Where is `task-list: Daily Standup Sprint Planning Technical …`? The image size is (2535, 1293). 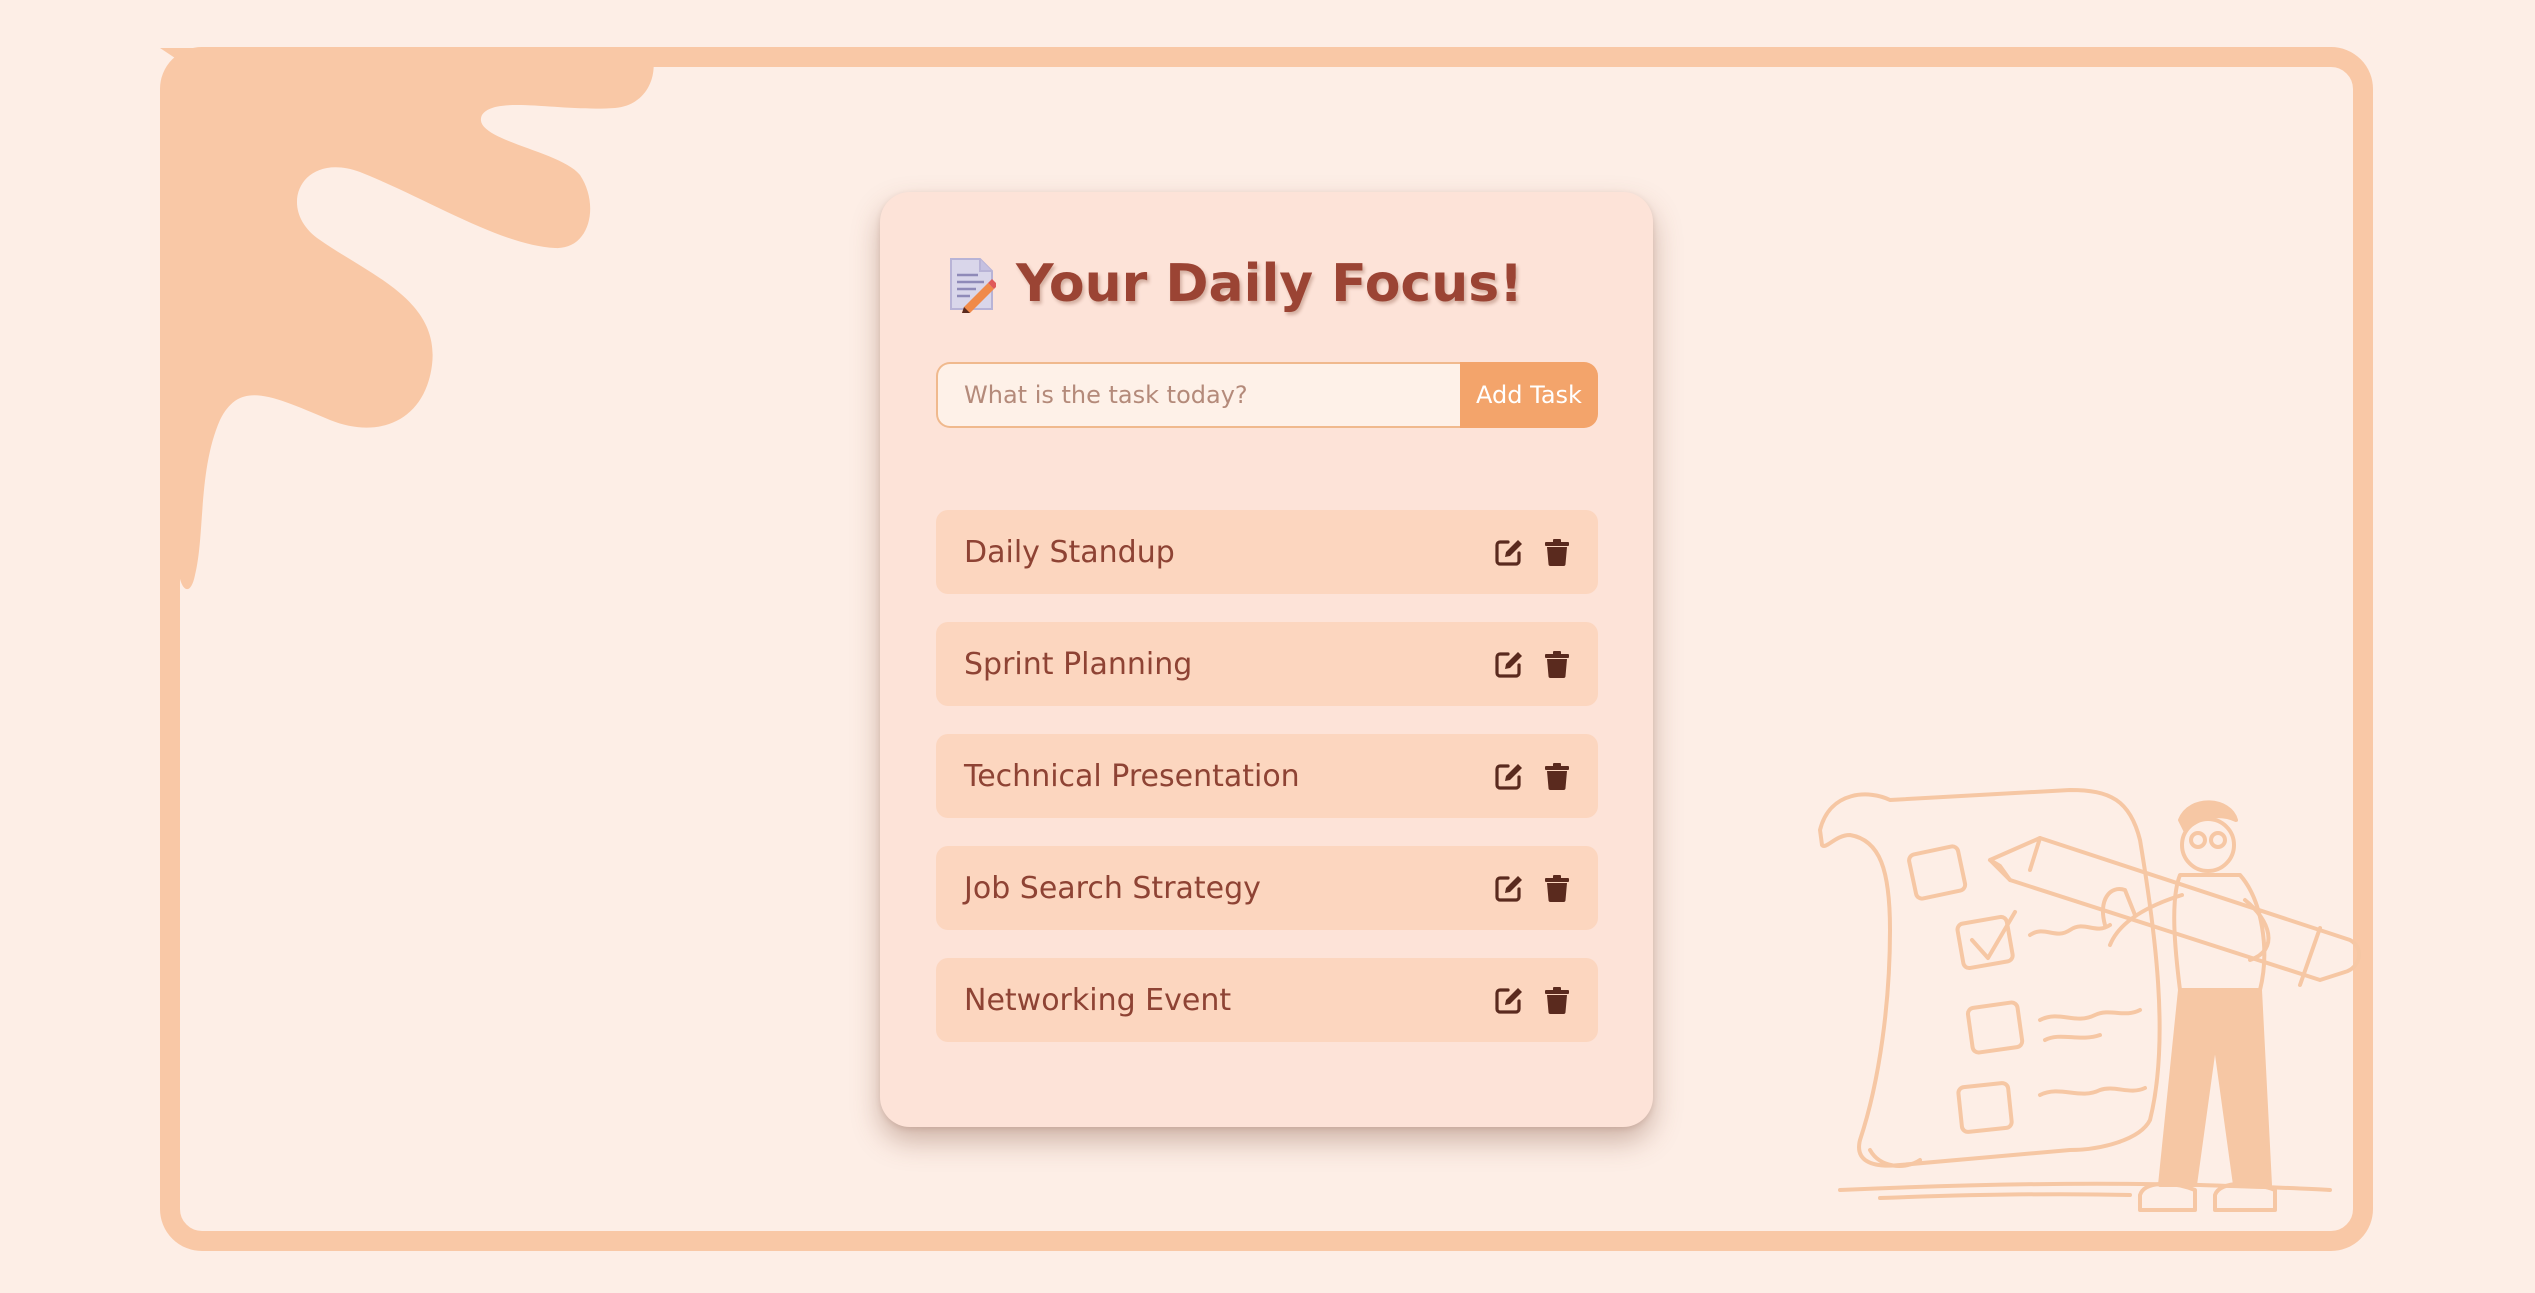 task-list: Daily Standup Sprint Planning Technical … is located at coordinates (1267, 790).